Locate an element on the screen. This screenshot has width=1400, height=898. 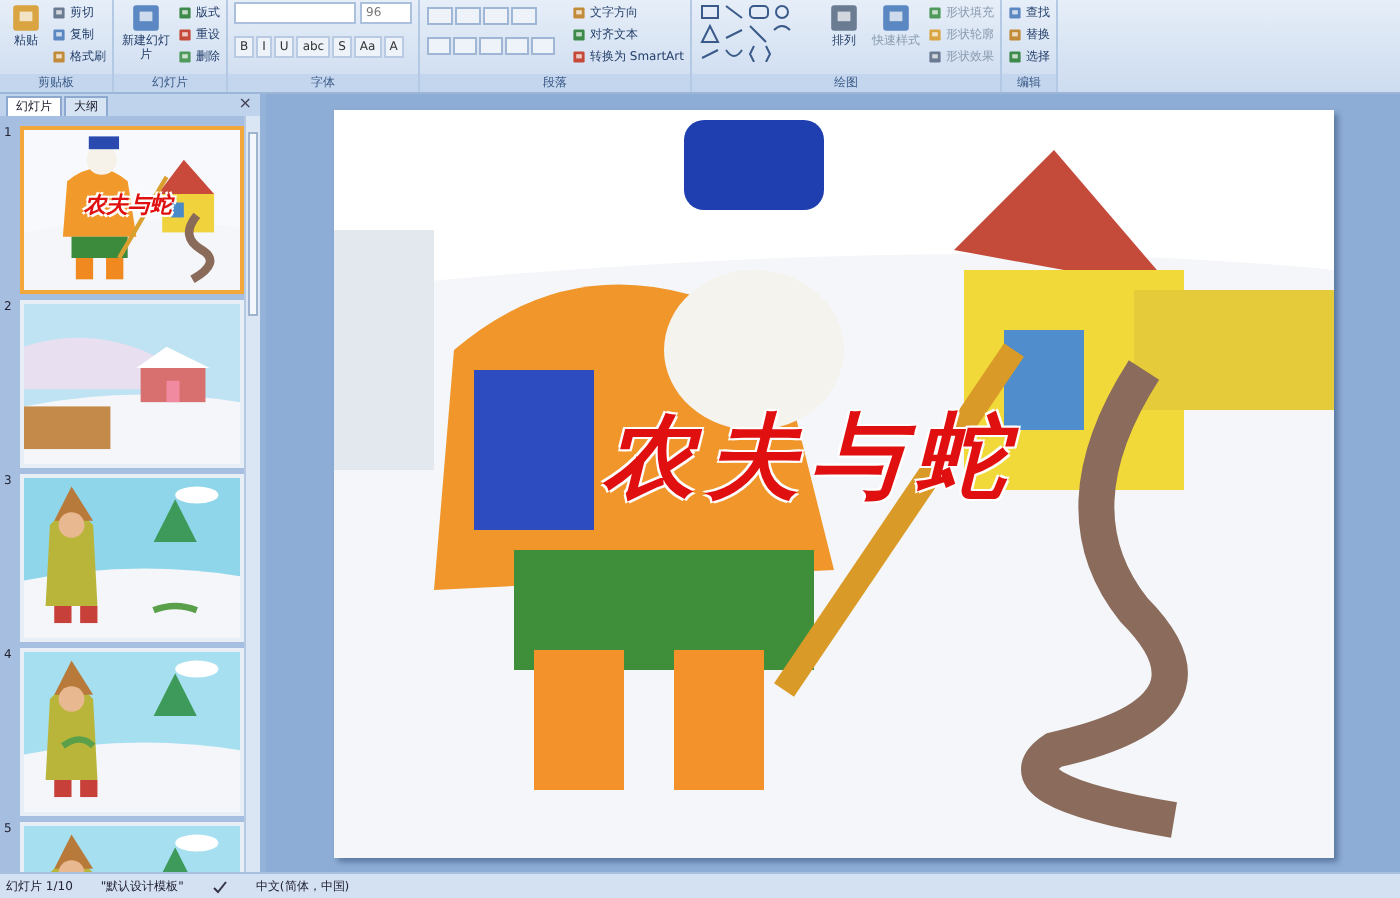
check-icon is located at coordinates (219, 886).